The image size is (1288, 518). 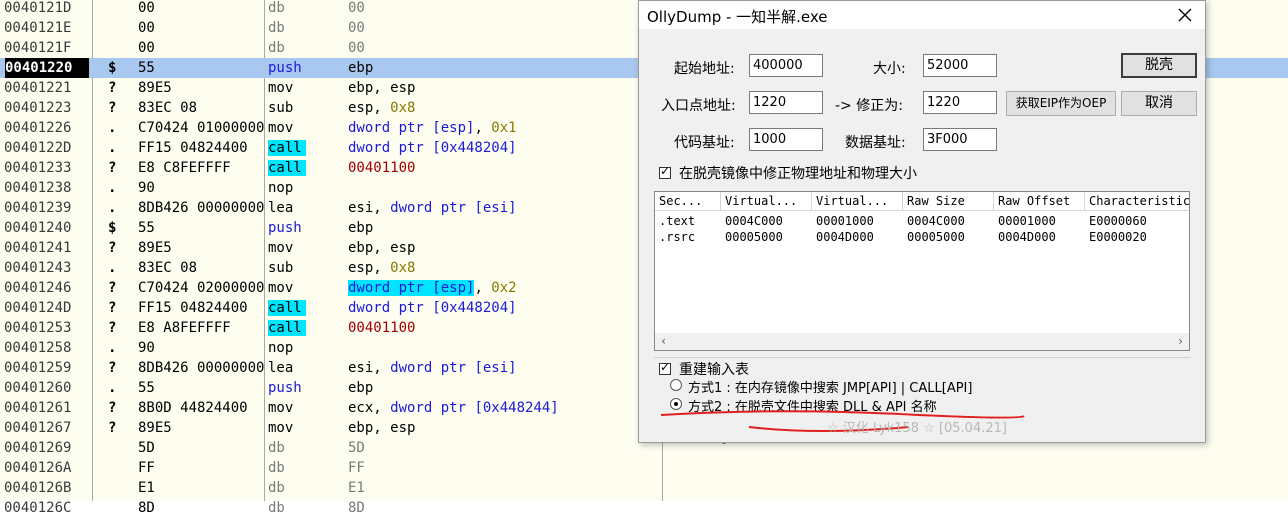 What do you see at coordinates (285, 388) in the screenshot?
I see `mnemonic-text: push` at bounding box center [285, 388].